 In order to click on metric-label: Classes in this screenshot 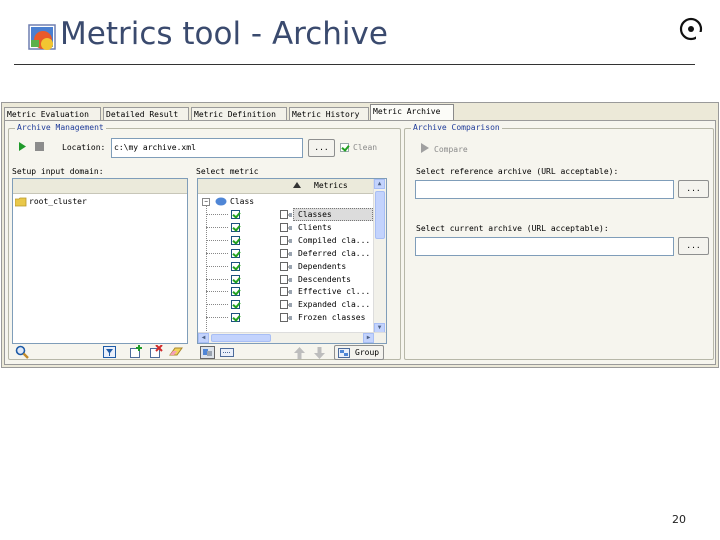, I will do `click(315, 214)`.